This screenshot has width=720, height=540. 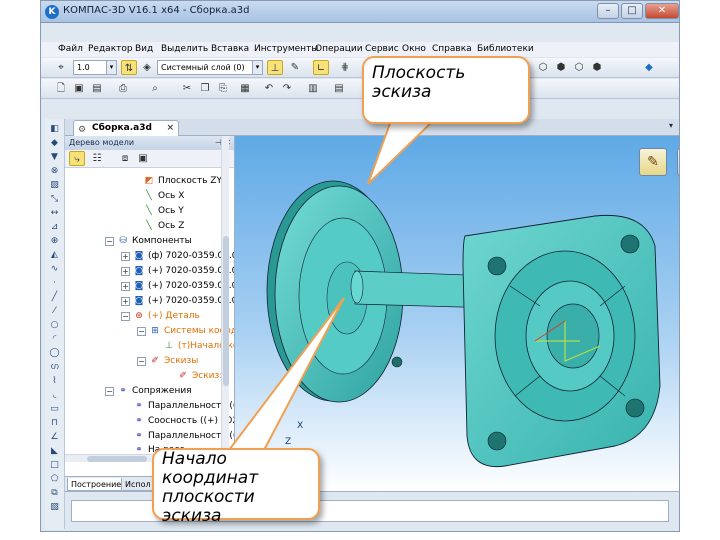 I want to click on callout-plane-leader, so click(x=403, y=151).